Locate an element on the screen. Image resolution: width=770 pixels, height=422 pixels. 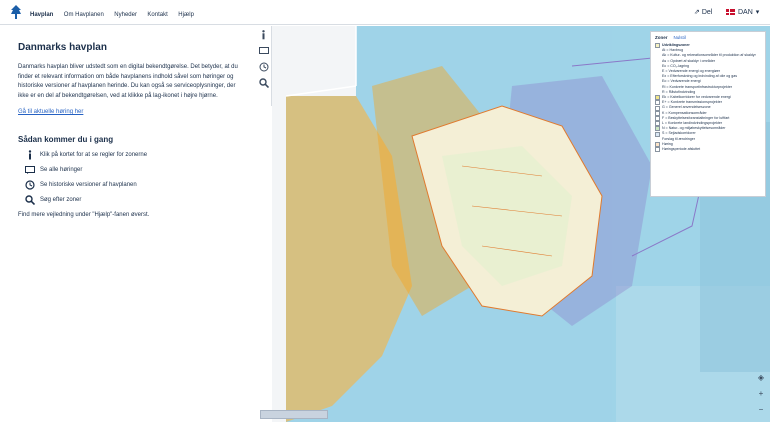
nav-item-hjaelp: Hjælp is located at coordinates (186, 15).